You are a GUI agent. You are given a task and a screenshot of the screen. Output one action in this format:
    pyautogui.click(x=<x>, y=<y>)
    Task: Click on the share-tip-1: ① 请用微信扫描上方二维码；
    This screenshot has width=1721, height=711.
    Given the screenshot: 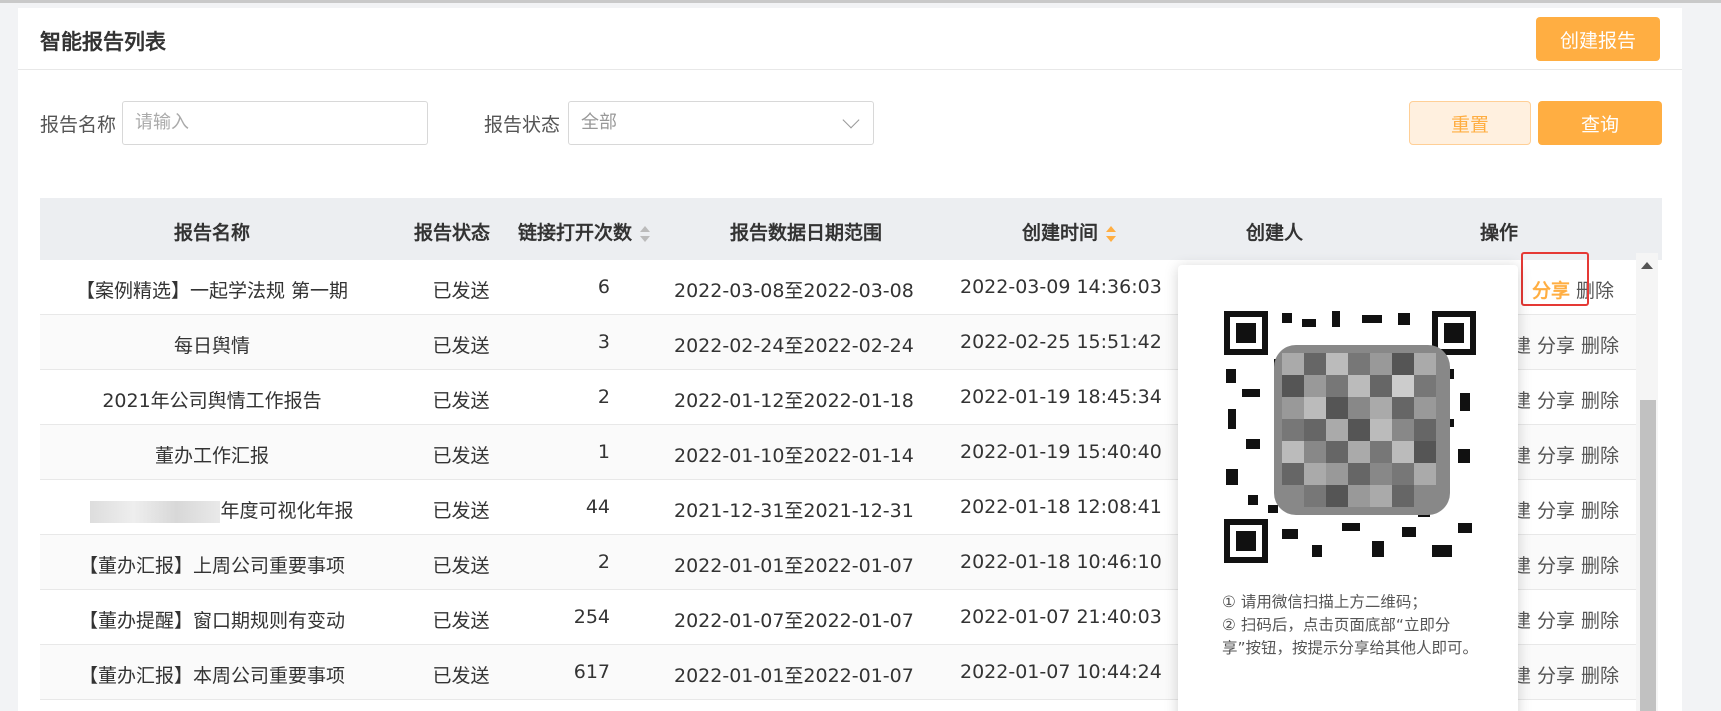 What is the action you would take?
    pyautogui.click(x=1324, y=602)
    